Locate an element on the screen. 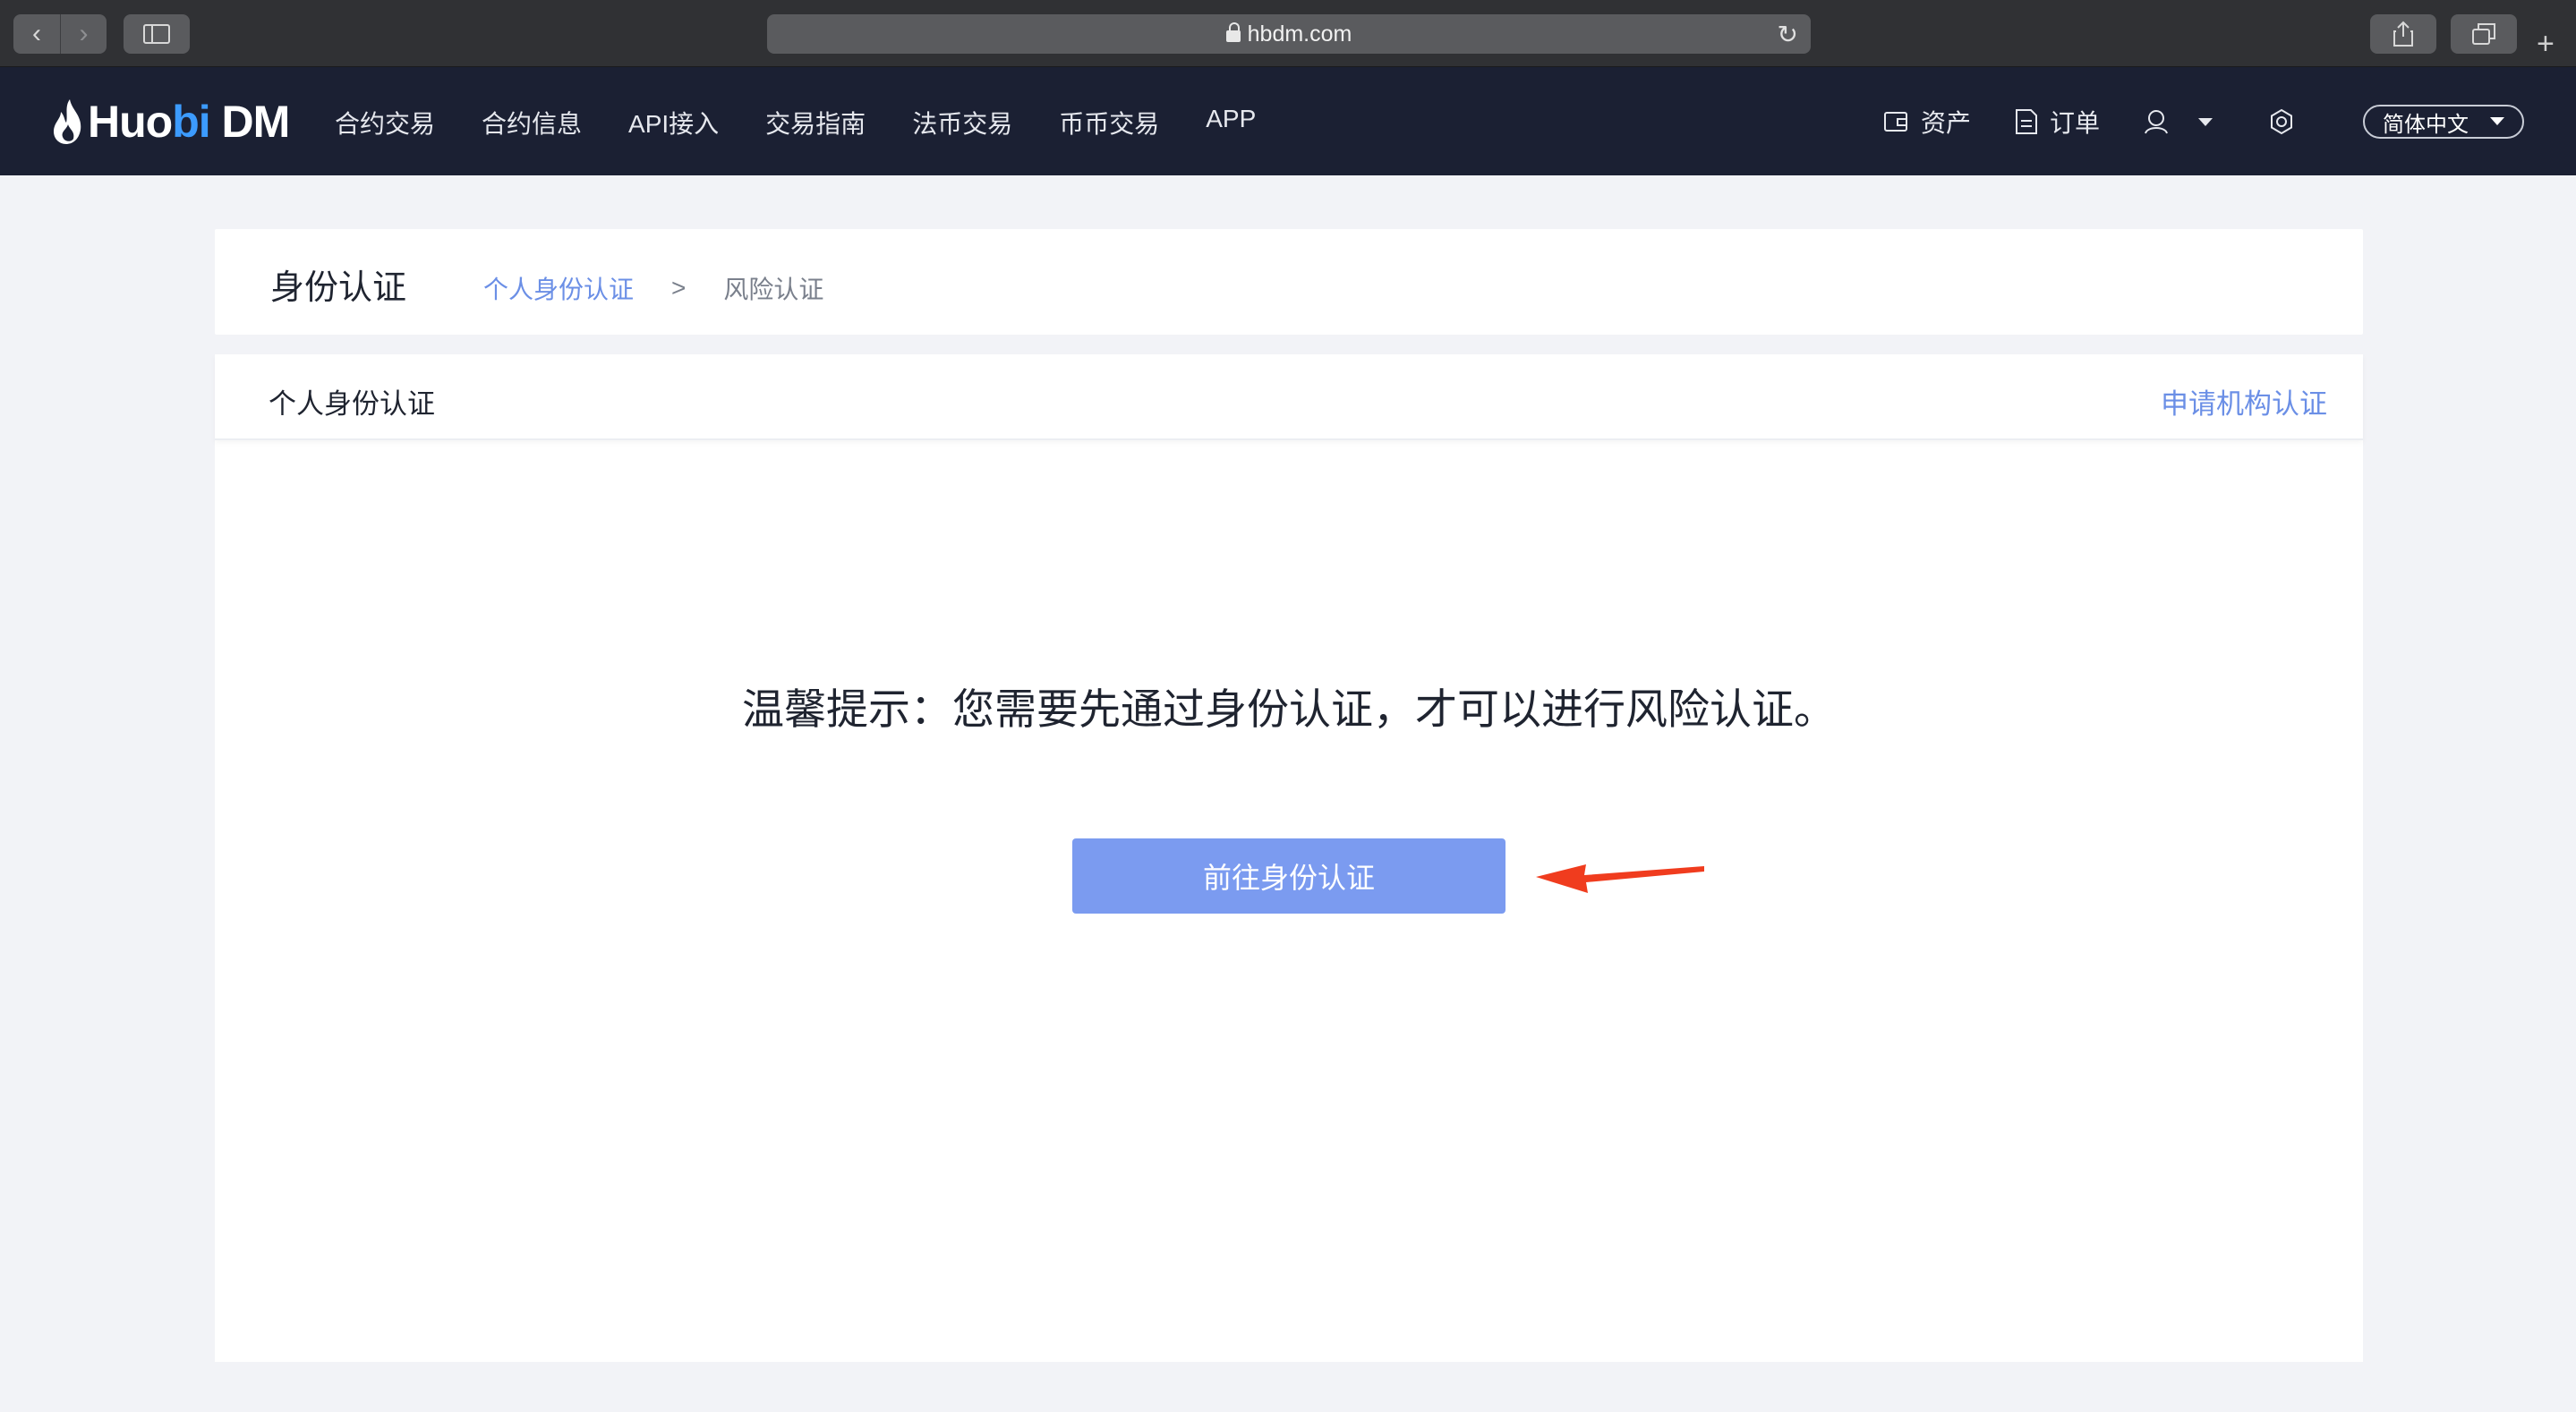 The height and width of the screenshot is (1412, 2576). browser-toolbar: ‹ › hbdm.com ↻ + is located at coordinates (1288, 34).